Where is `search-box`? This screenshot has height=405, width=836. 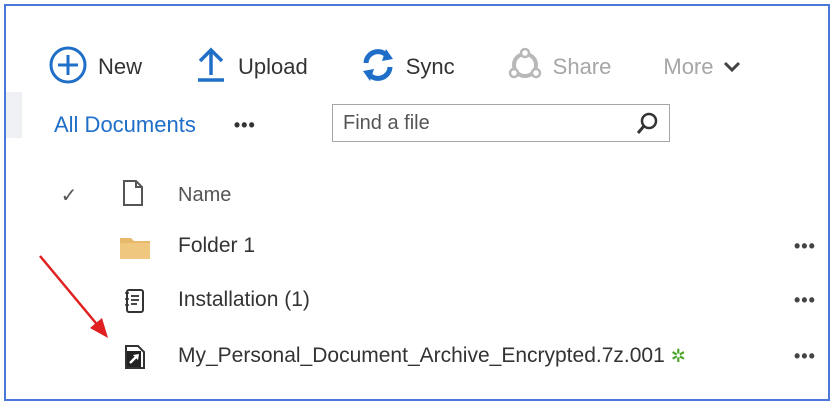
search-box is located at coordinates (501, 123).